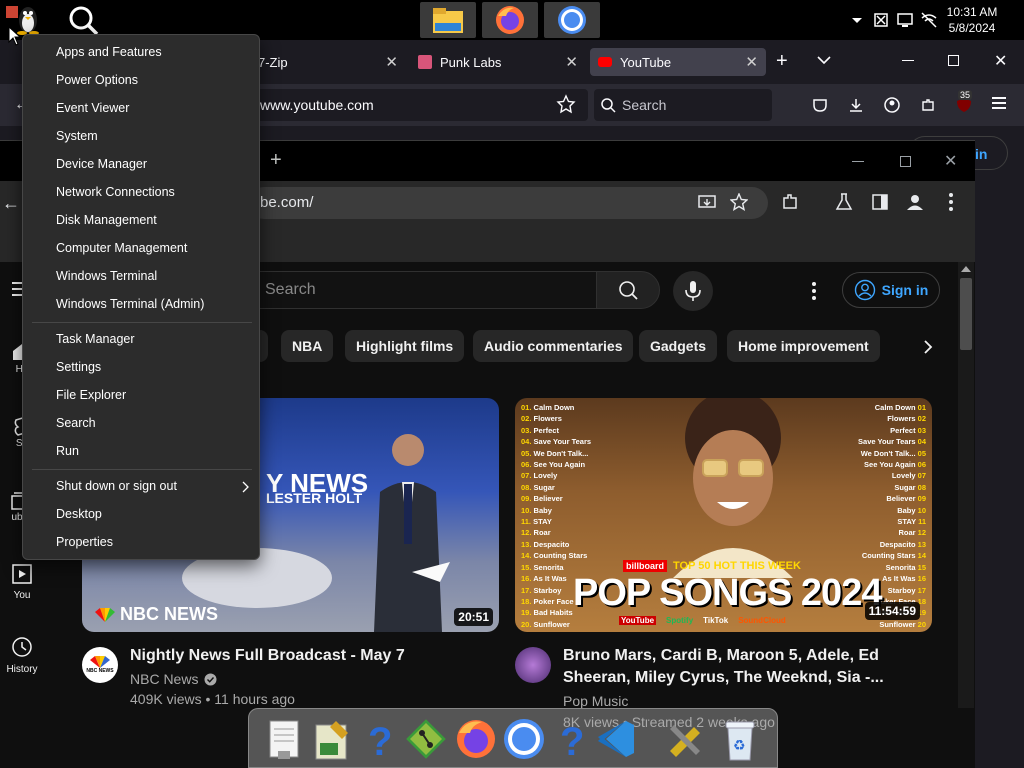 This screenshot has width=1024, height=768. I want to click on chrome-bookmark-star-icon, so click(739, 202).